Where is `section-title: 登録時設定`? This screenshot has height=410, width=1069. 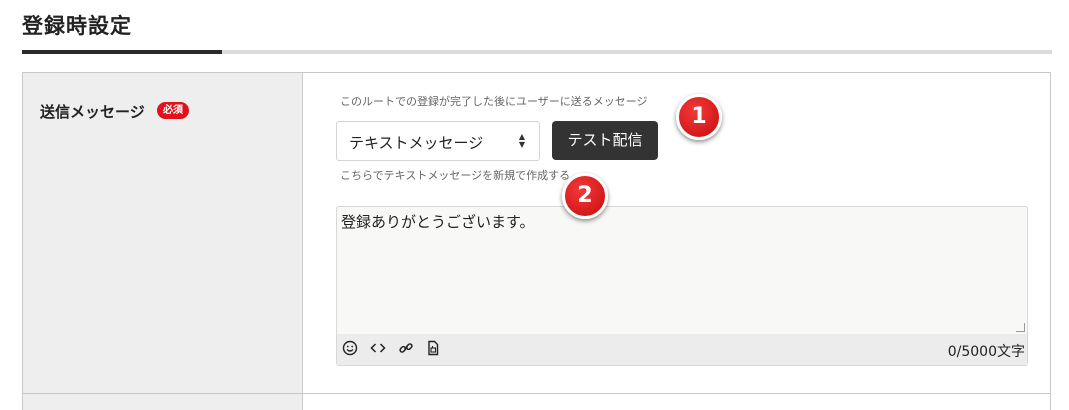 section-title: 登録時設定 is located at coordinates (77, 26).